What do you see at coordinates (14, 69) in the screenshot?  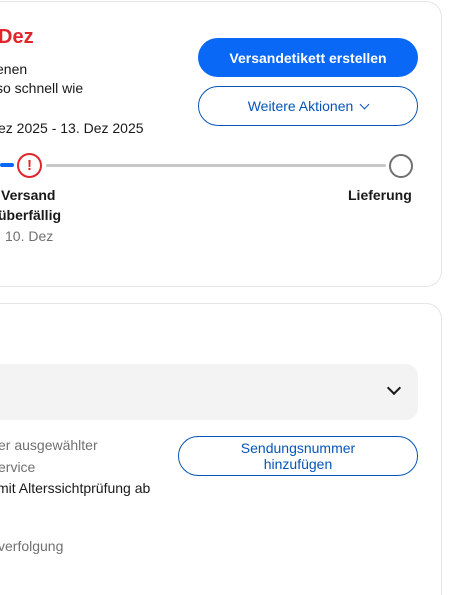 I see `status-message-line1: enen` at bounding box center [14, 69].